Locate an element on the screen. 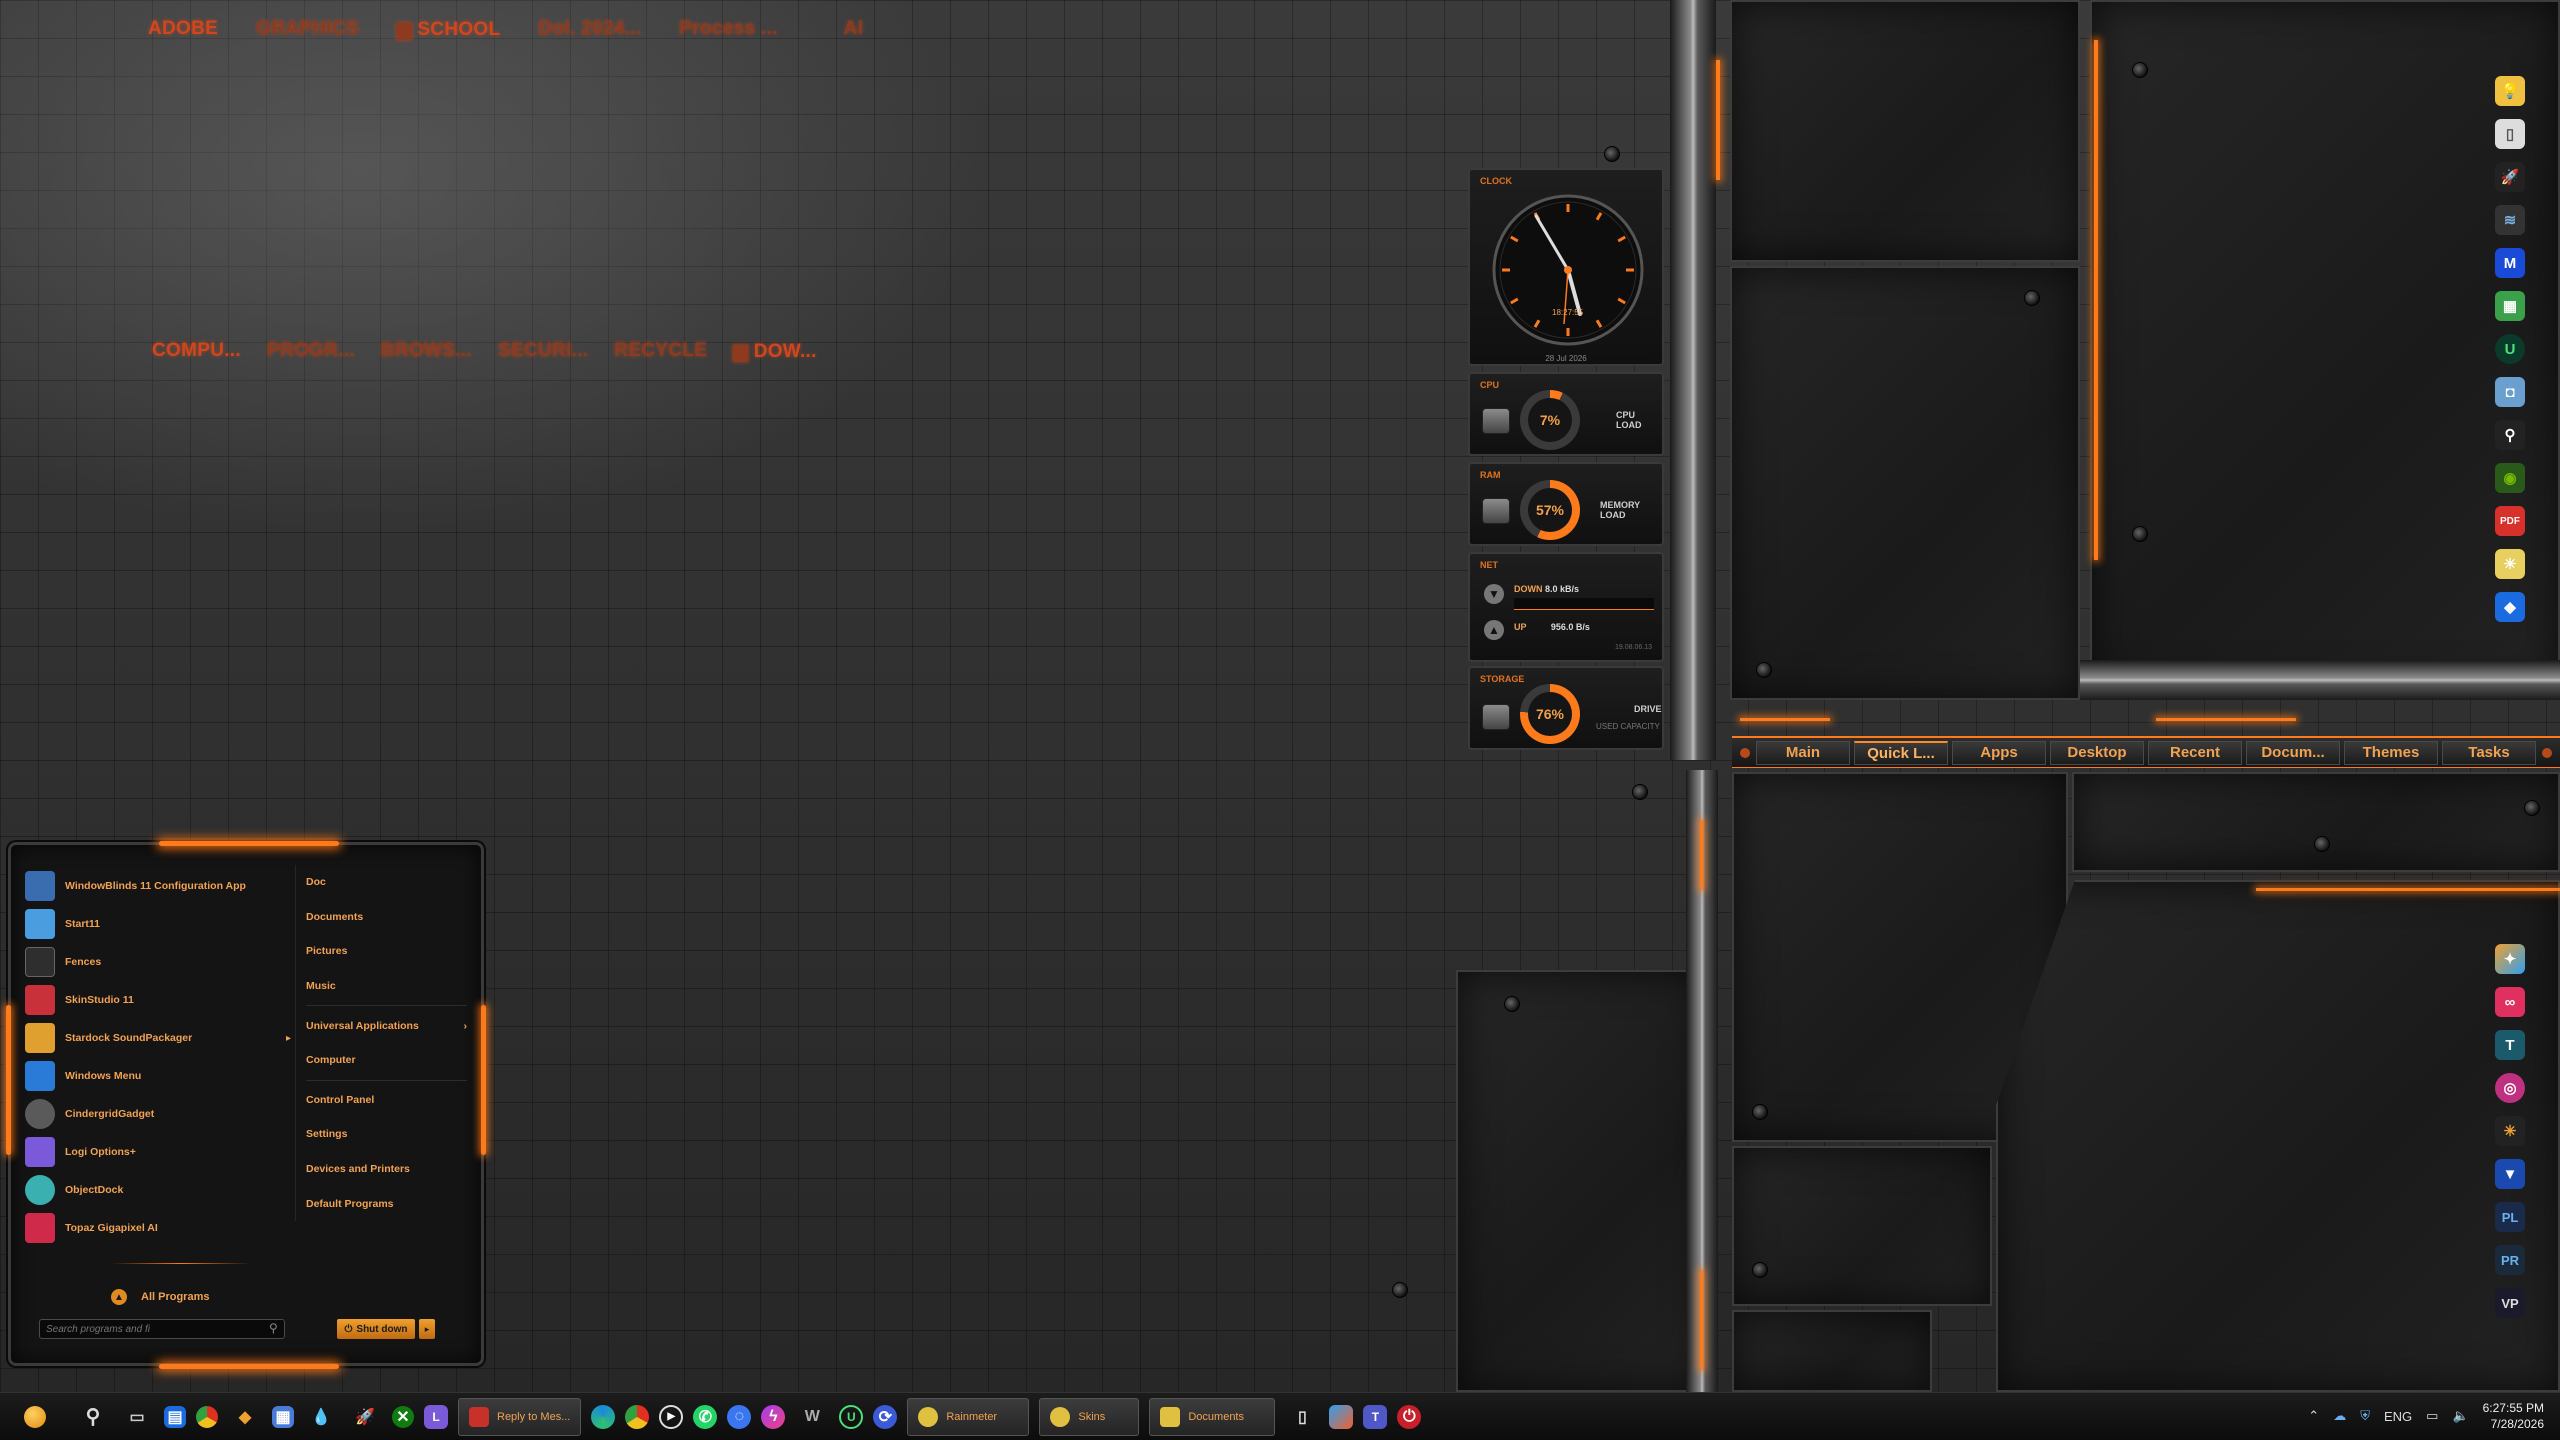 The image size is (2560, 1440). fence-label-school: ▆ SCHOOL is located at coordinates (449, 29).